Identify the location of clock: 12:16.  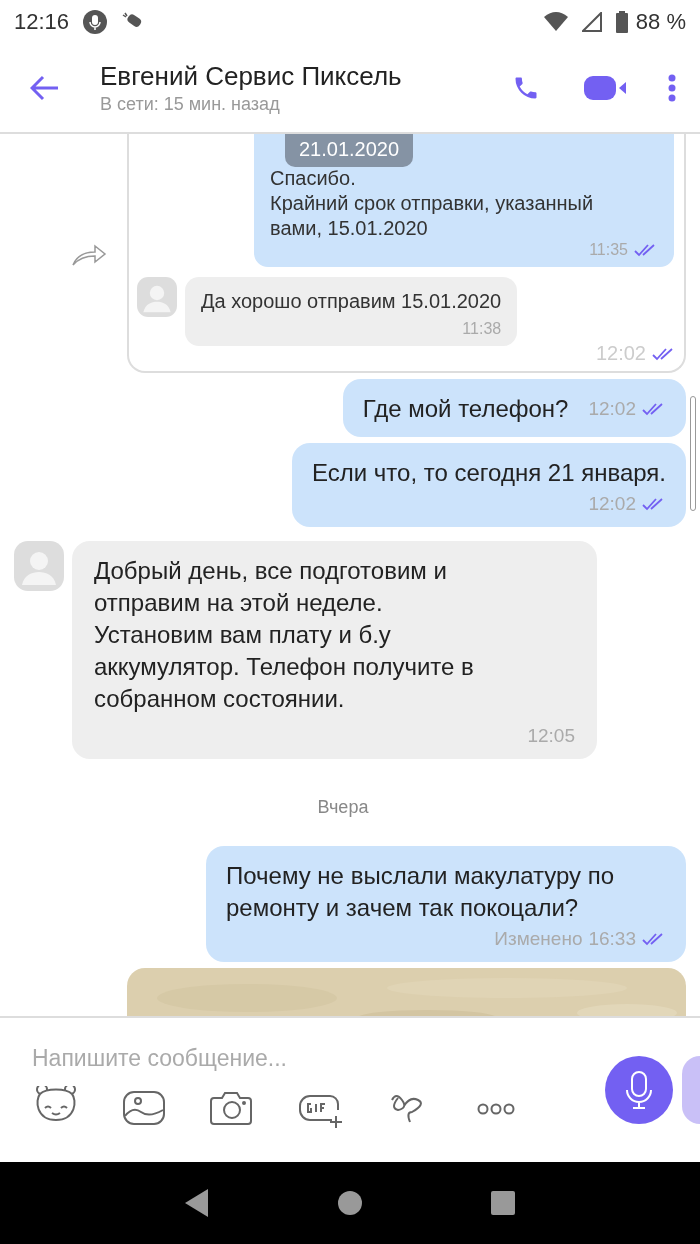
(42, 22).